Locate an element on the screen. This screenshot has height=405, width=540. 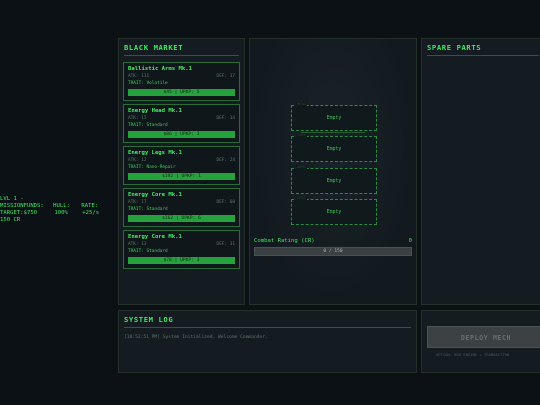
buy-button: $162 | UPKP: 6 is located at coordinates (181, 218).